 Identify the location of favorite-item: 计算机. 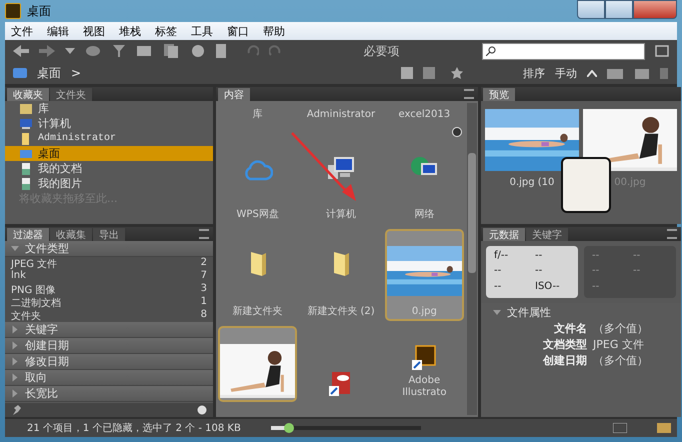
(109, 123).